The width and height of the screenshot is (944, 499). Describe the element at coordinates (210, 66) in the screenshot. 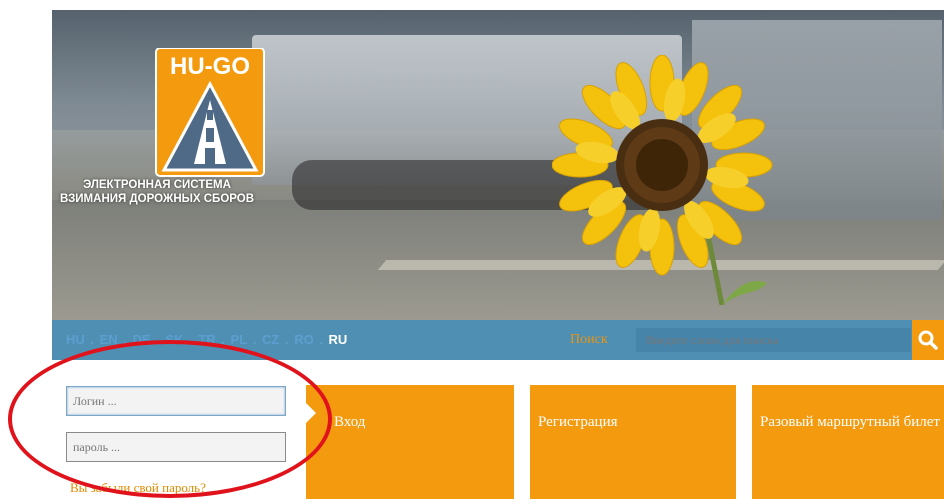

I see `svg-text: HU-GO` at that location.